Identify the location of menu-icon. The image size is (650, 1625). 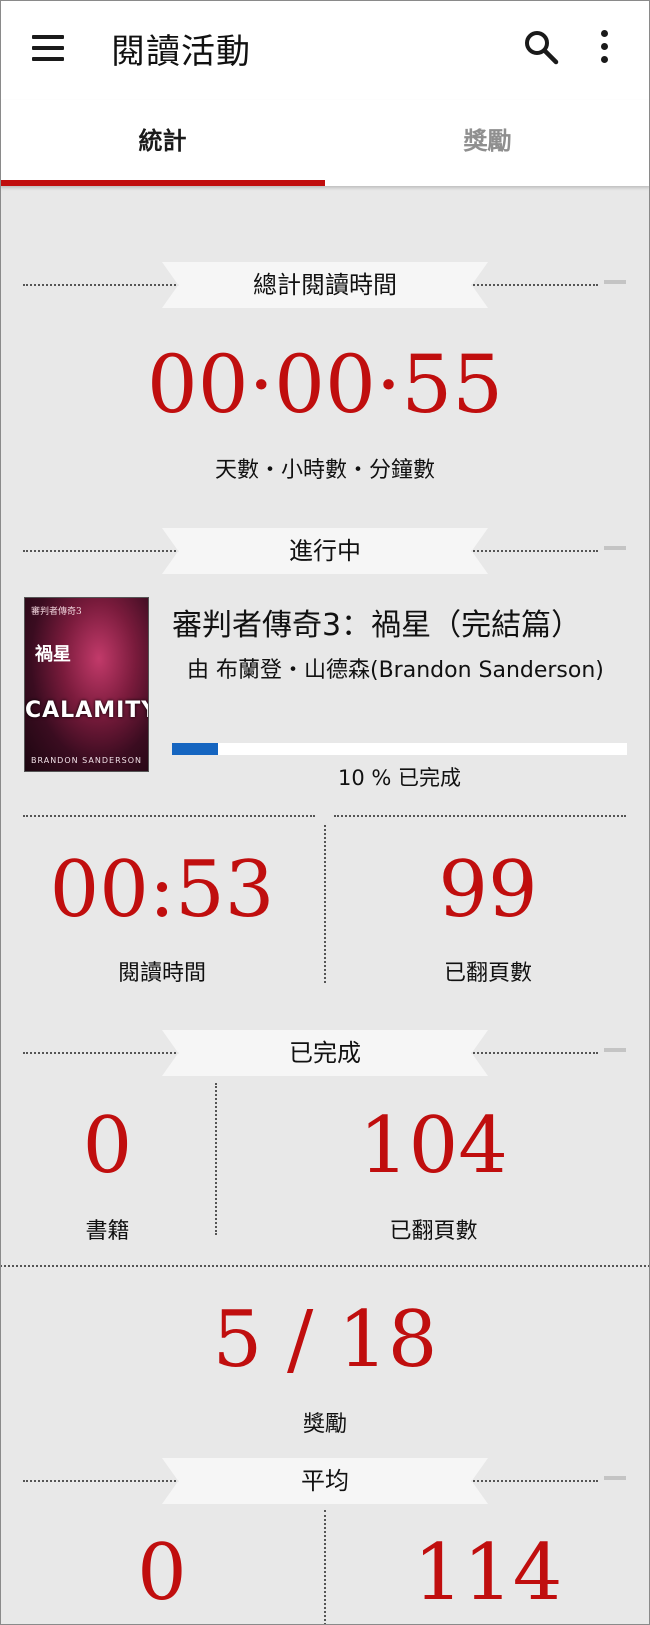
(48, 48).